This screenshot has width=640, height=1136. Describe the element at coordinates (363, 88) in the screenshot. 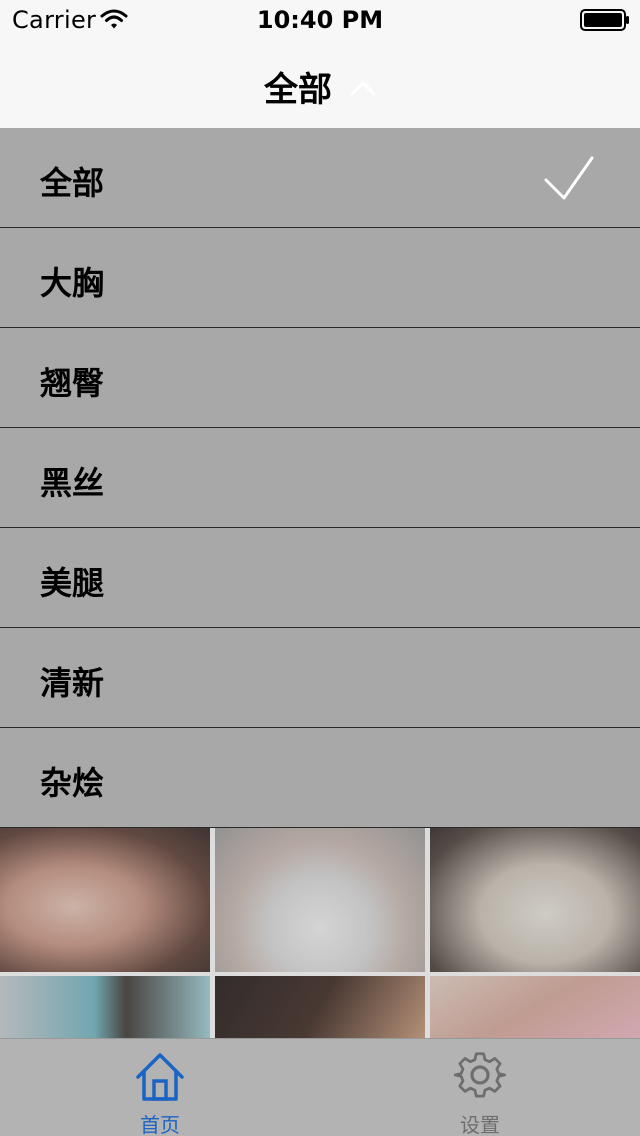

I see `chevron-up-icon` at that location.